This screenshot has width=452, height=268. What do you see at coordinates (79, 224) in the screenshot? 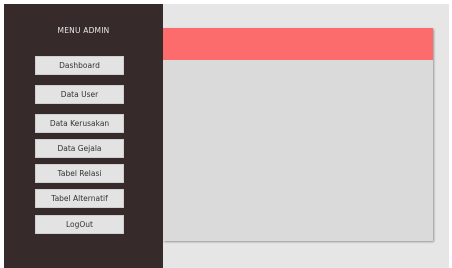
I see `logout-button: LogOut` at bounding box center [79, 224].